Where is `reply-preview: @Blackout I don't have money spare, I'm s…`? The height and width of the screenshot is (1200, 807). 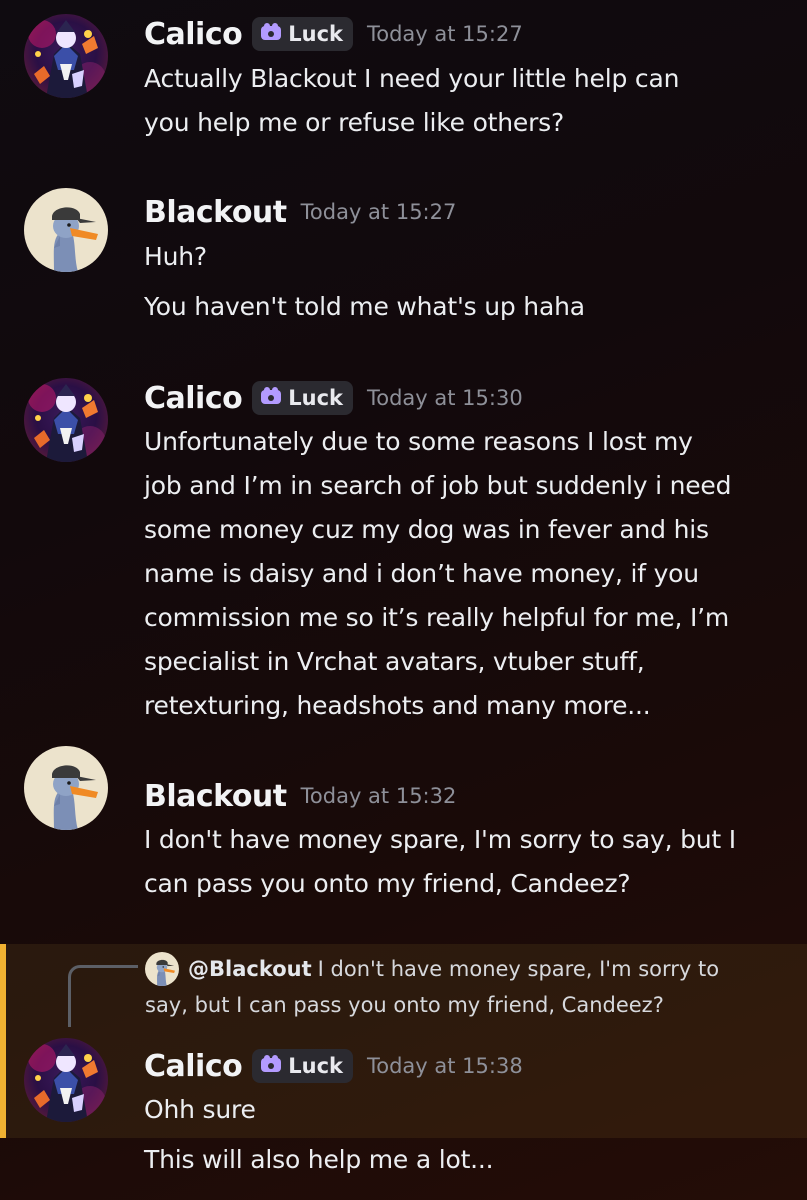
reply-preview: @Blackout I don't have money spare, I'm s… is located at coordinates (453, 969).